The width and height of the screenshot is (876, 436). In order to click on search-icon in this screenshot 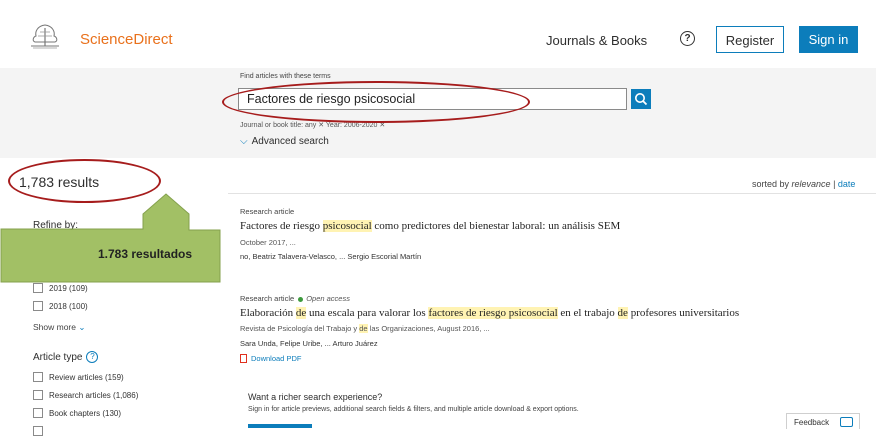, I will do `click(641, 99)`.